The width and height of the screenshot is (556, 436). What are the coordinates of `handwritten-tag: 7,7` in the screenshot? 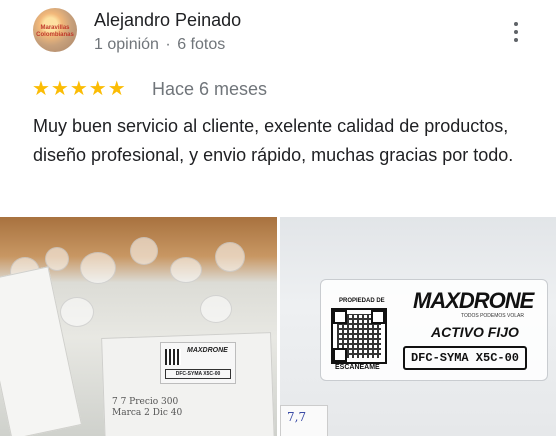 It's located at (304, 420).